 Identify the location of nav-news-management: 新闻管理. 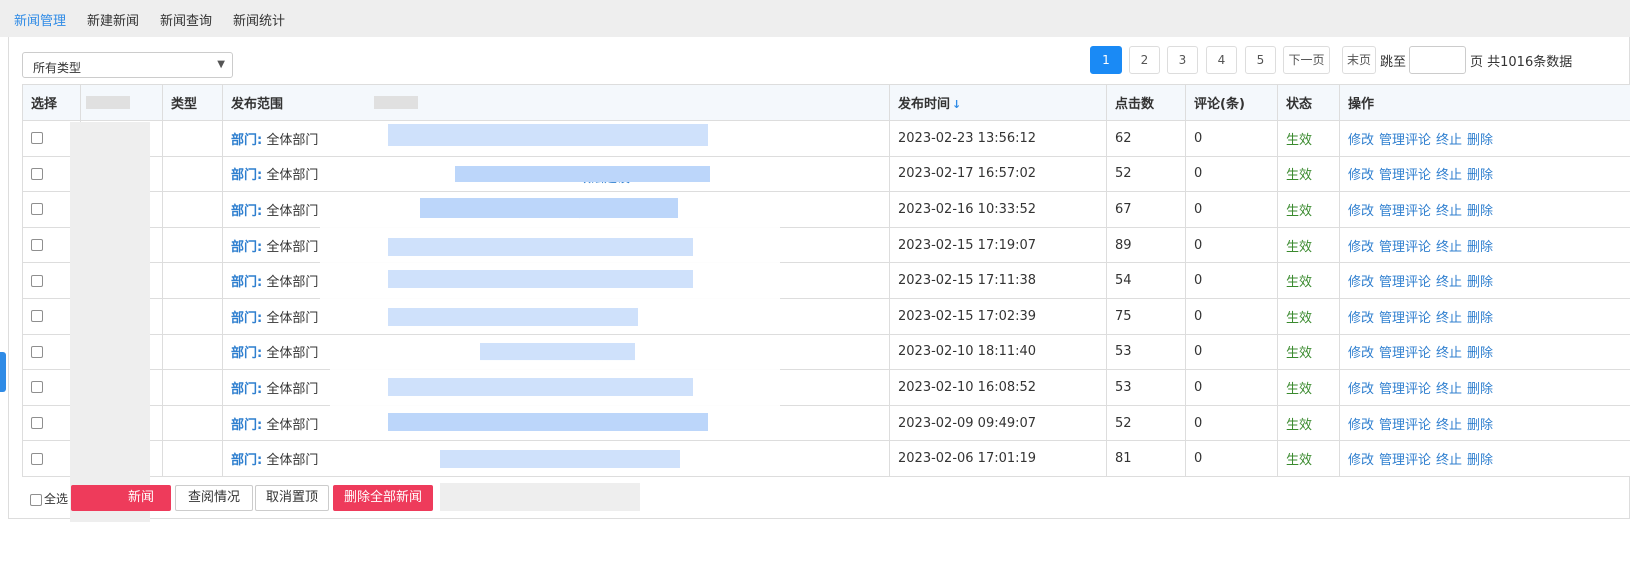
(40, 19).